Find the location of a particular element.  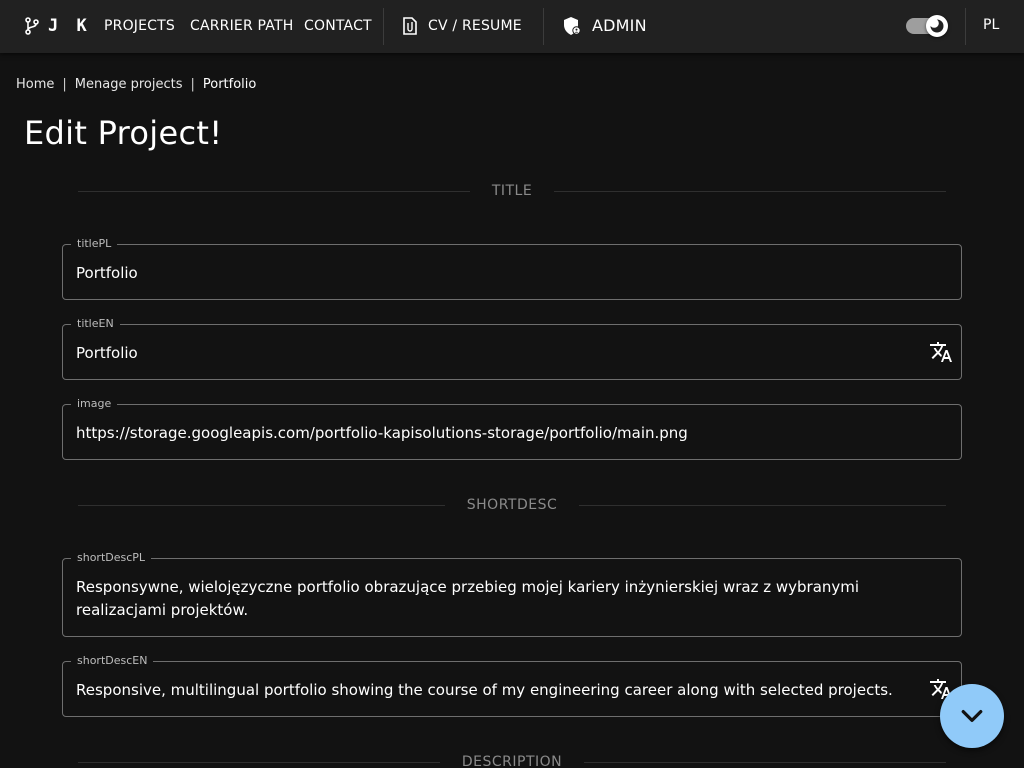

section-label-shortdesc: SHORTDESC is located at coordinates (512, 505).